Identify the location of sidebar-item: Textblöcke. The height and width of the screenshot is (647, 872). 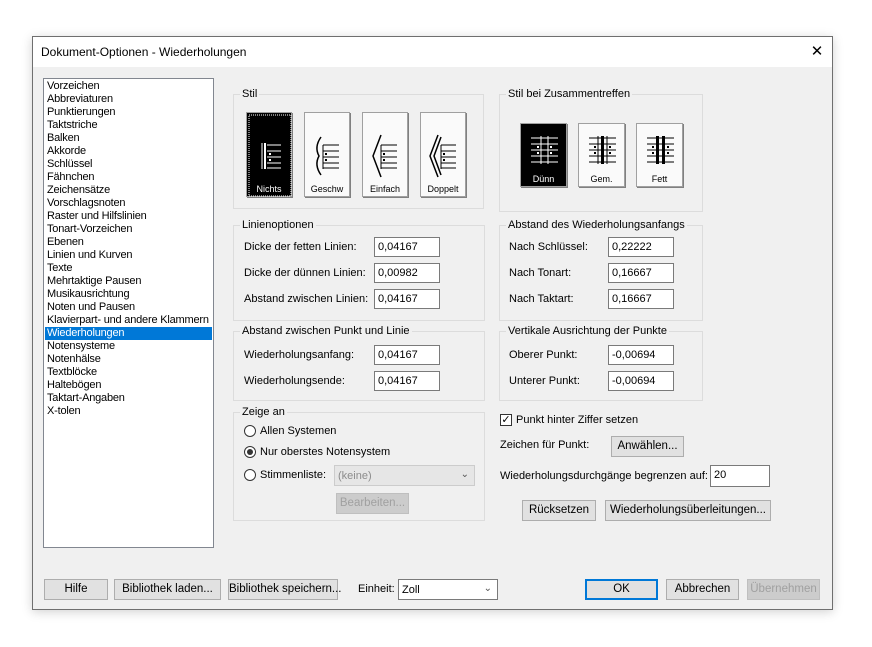
(128, 372).